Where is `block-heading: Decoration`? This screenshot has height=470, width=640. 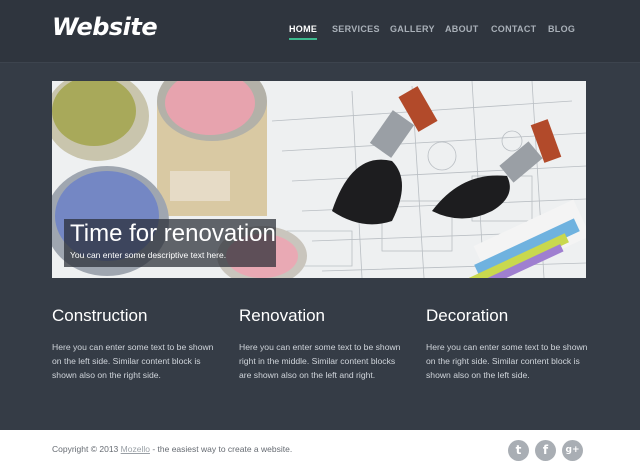 block-heading: Decoration is located at coordinates (467, 315).